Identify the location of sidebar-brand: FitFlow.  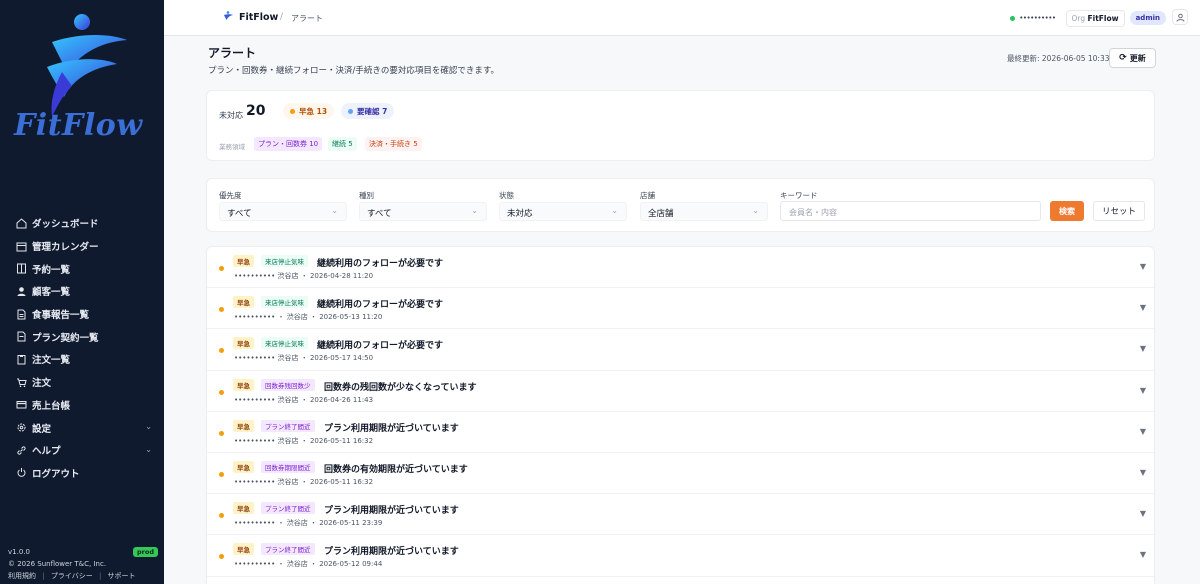
(78, 125).